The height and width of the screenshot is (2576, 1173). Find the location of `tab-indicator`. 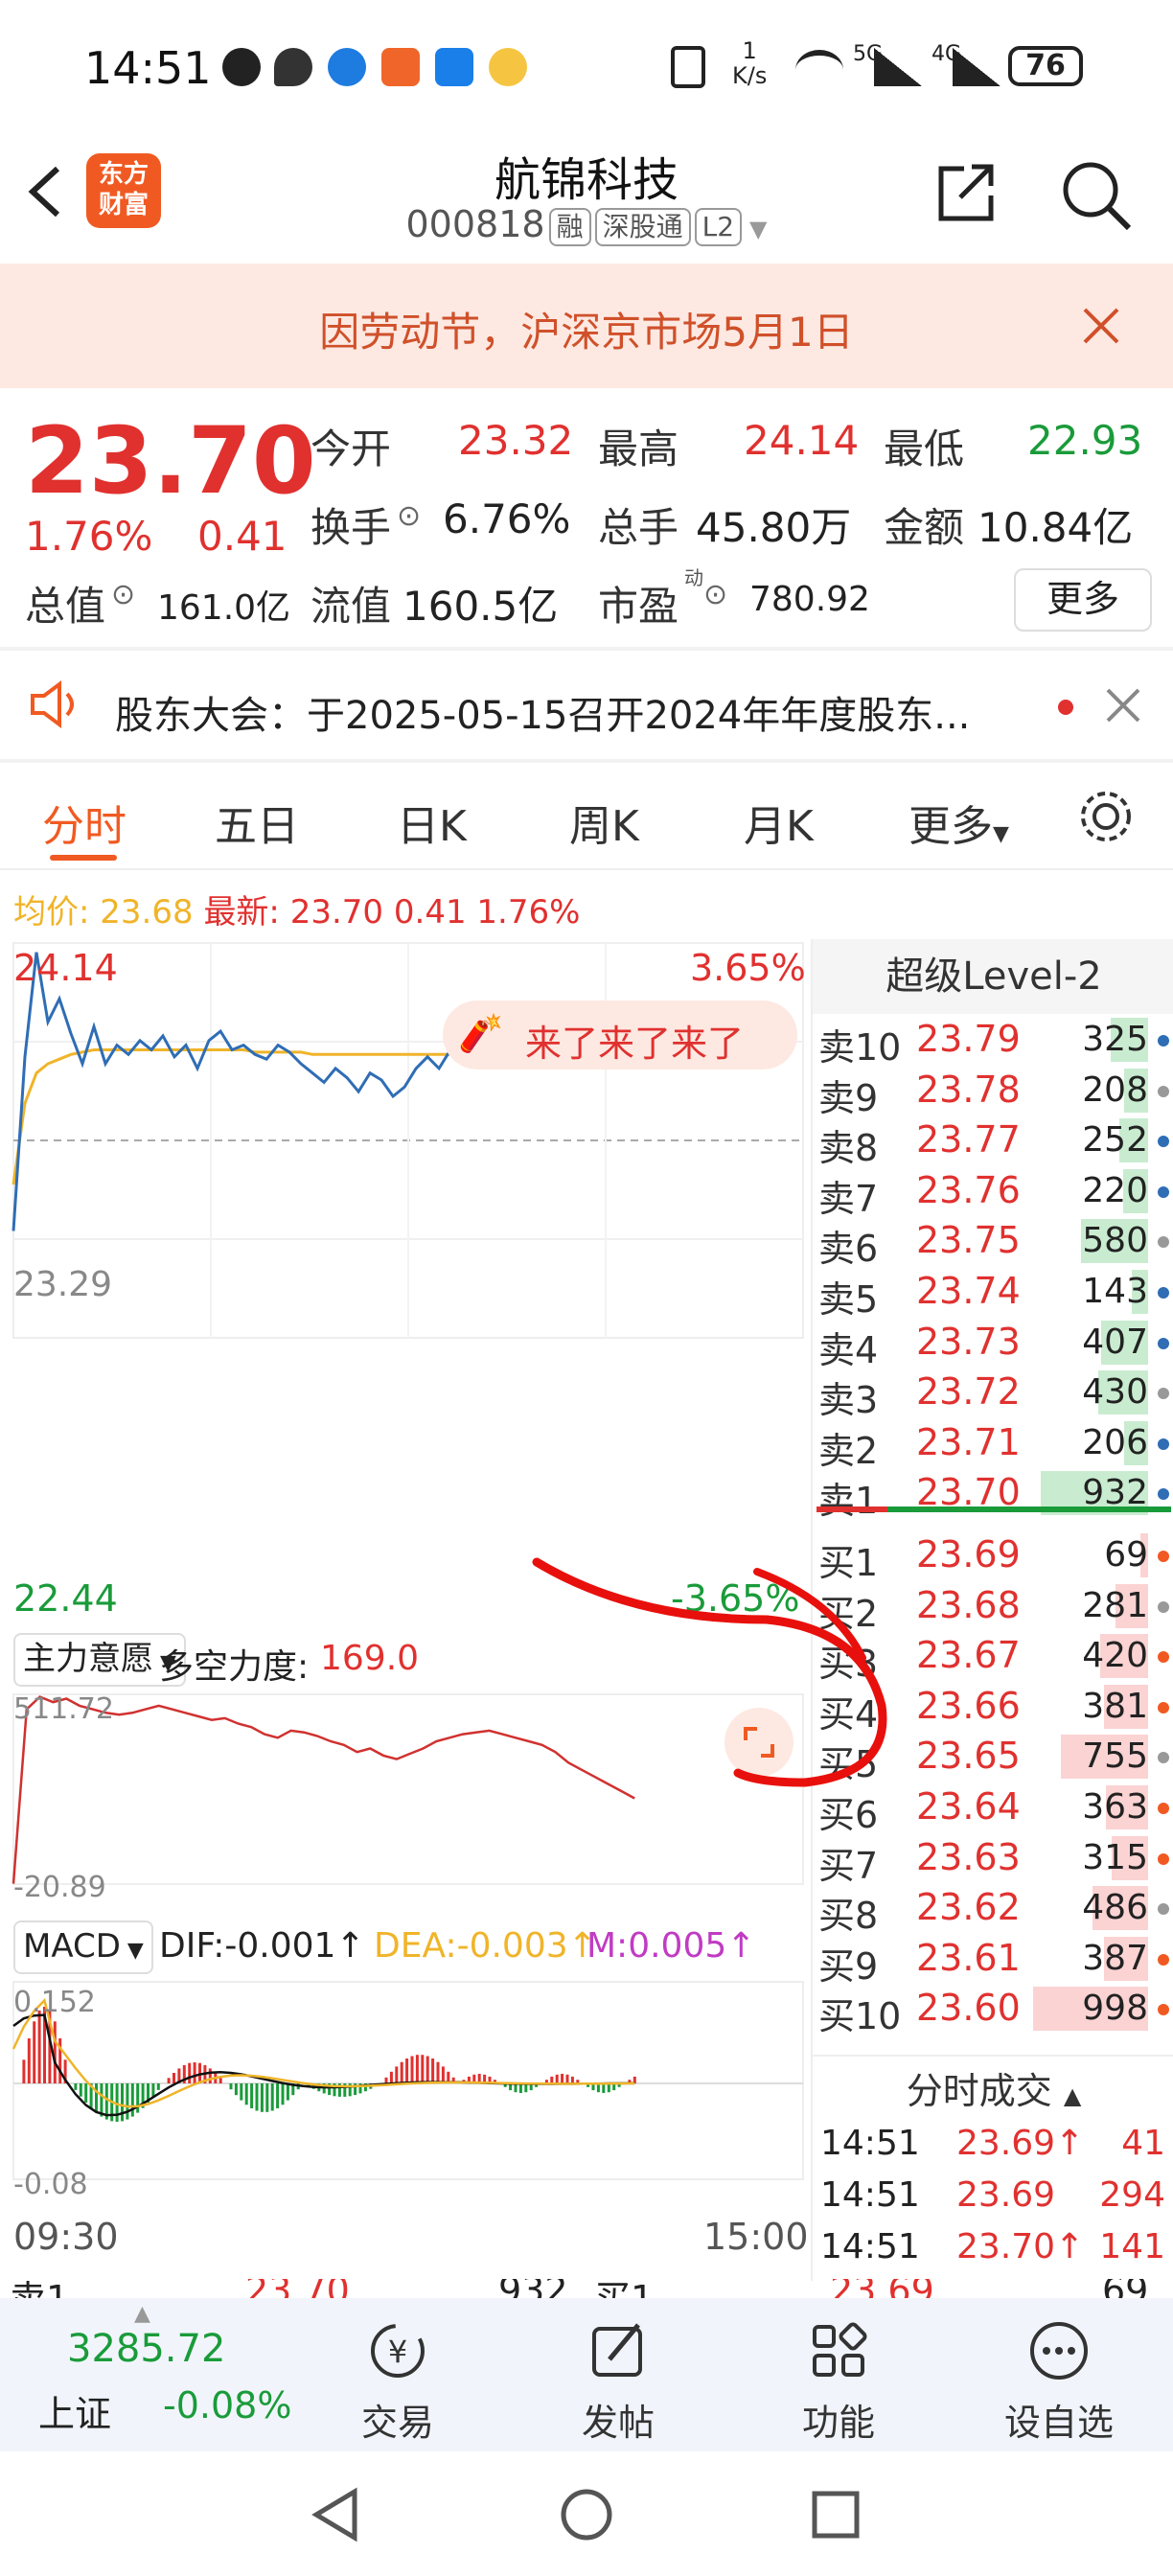

tab-indicator is located at coordinates (83, 858).